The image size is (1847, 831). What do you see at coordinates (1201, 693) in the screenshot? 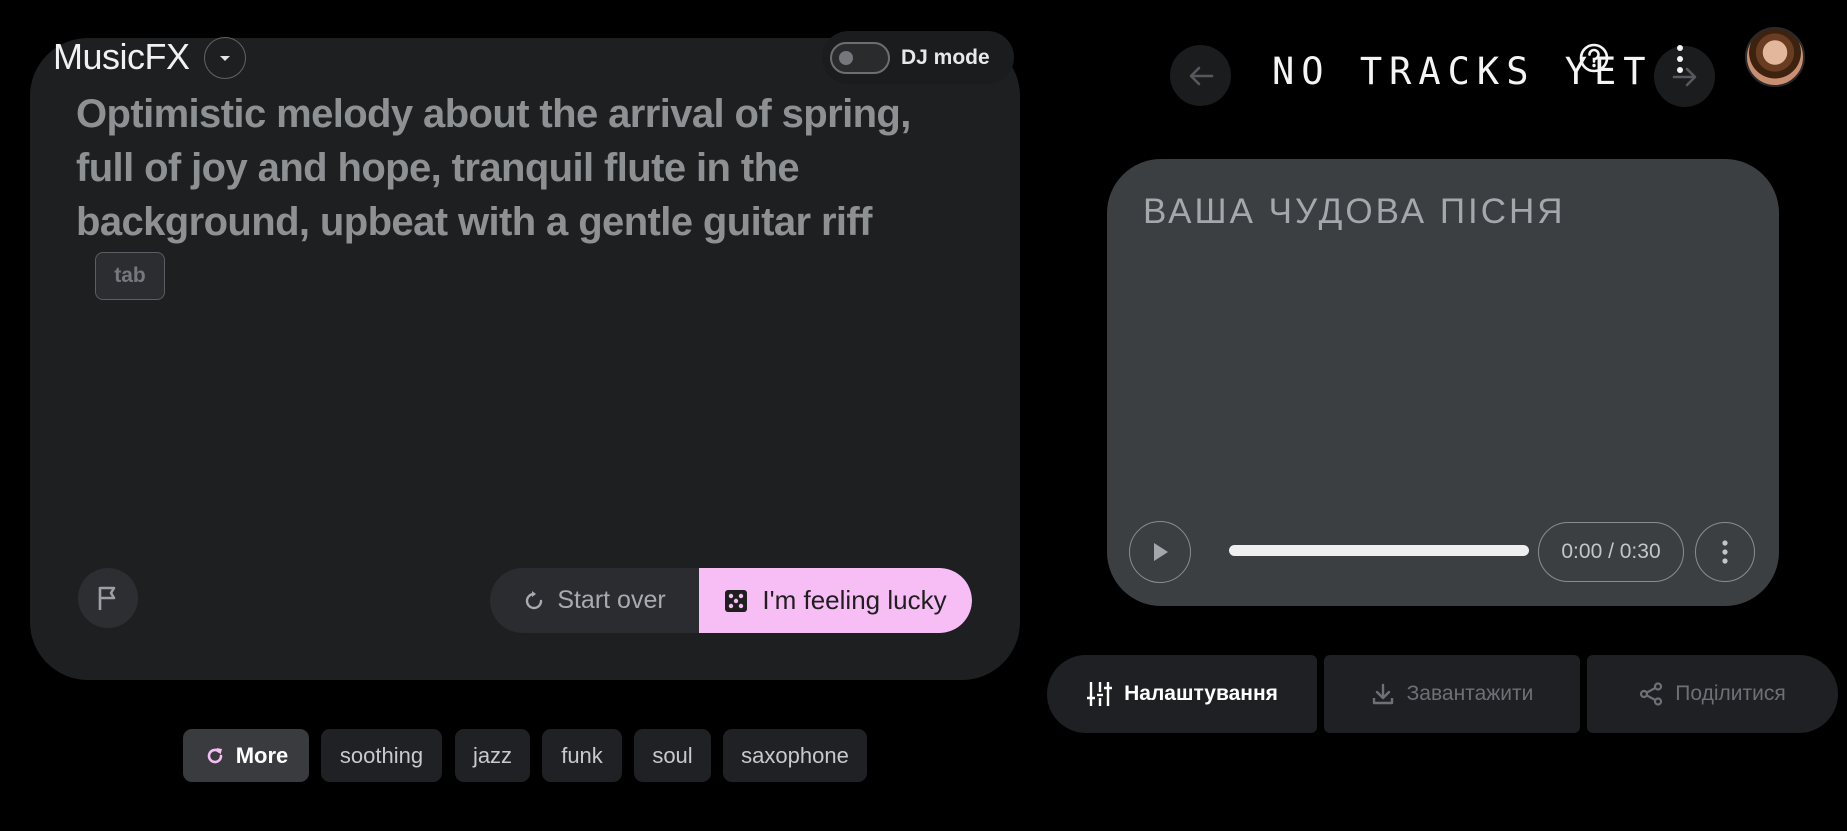
I see `settings-label: Налаштування` at bounding box center [1201, 693].